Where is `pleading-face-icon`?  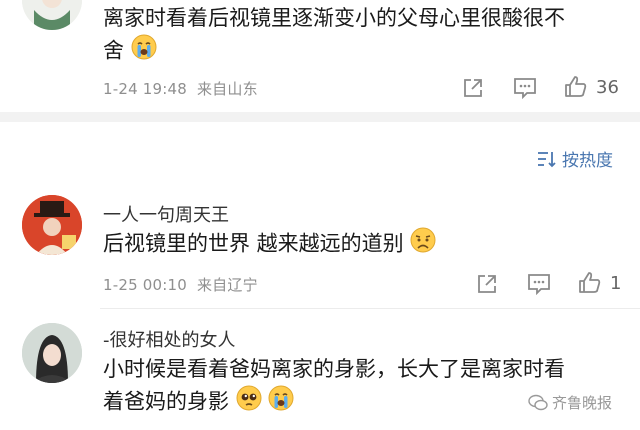
pleading-face-icon is located at coordinates (249, 402).